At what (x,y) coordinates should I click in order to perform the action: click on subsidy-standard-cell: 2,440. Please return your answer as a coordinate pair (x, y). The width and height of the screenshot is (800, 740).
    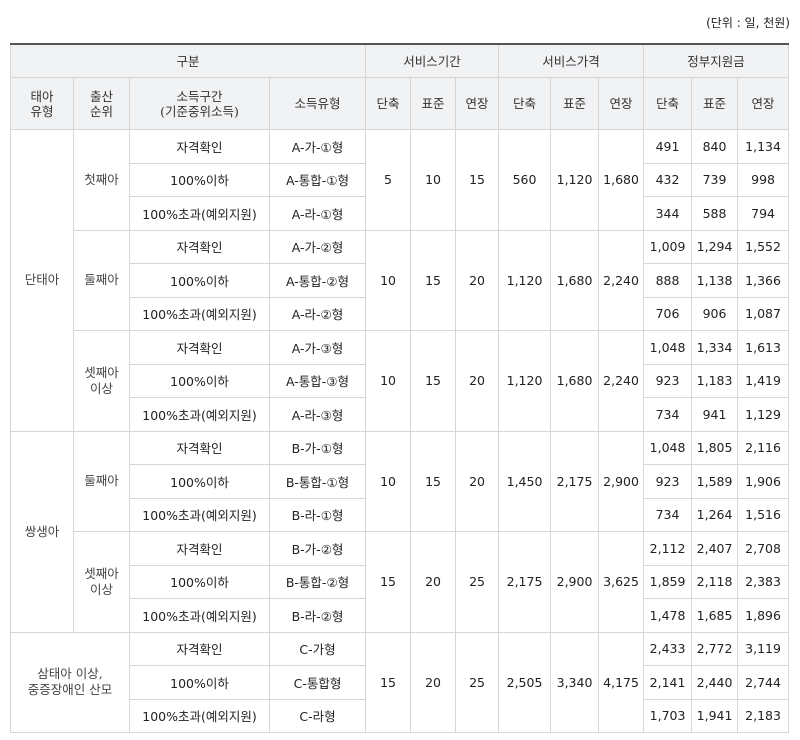
    Looking at the image, I should click on (715, 682).